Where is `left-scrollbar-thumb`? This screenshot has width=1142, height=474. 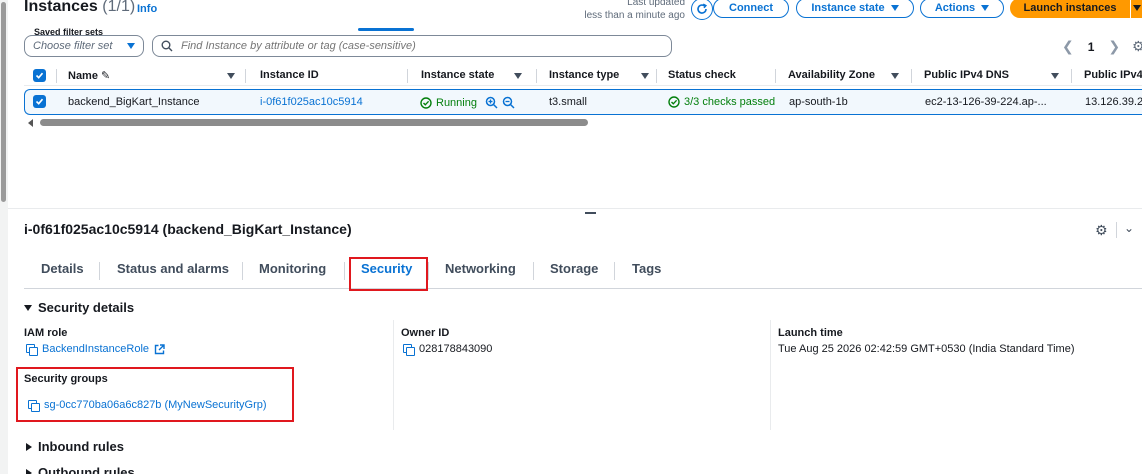 left-scrollbar-thumb is located at coordinates (3, 102).